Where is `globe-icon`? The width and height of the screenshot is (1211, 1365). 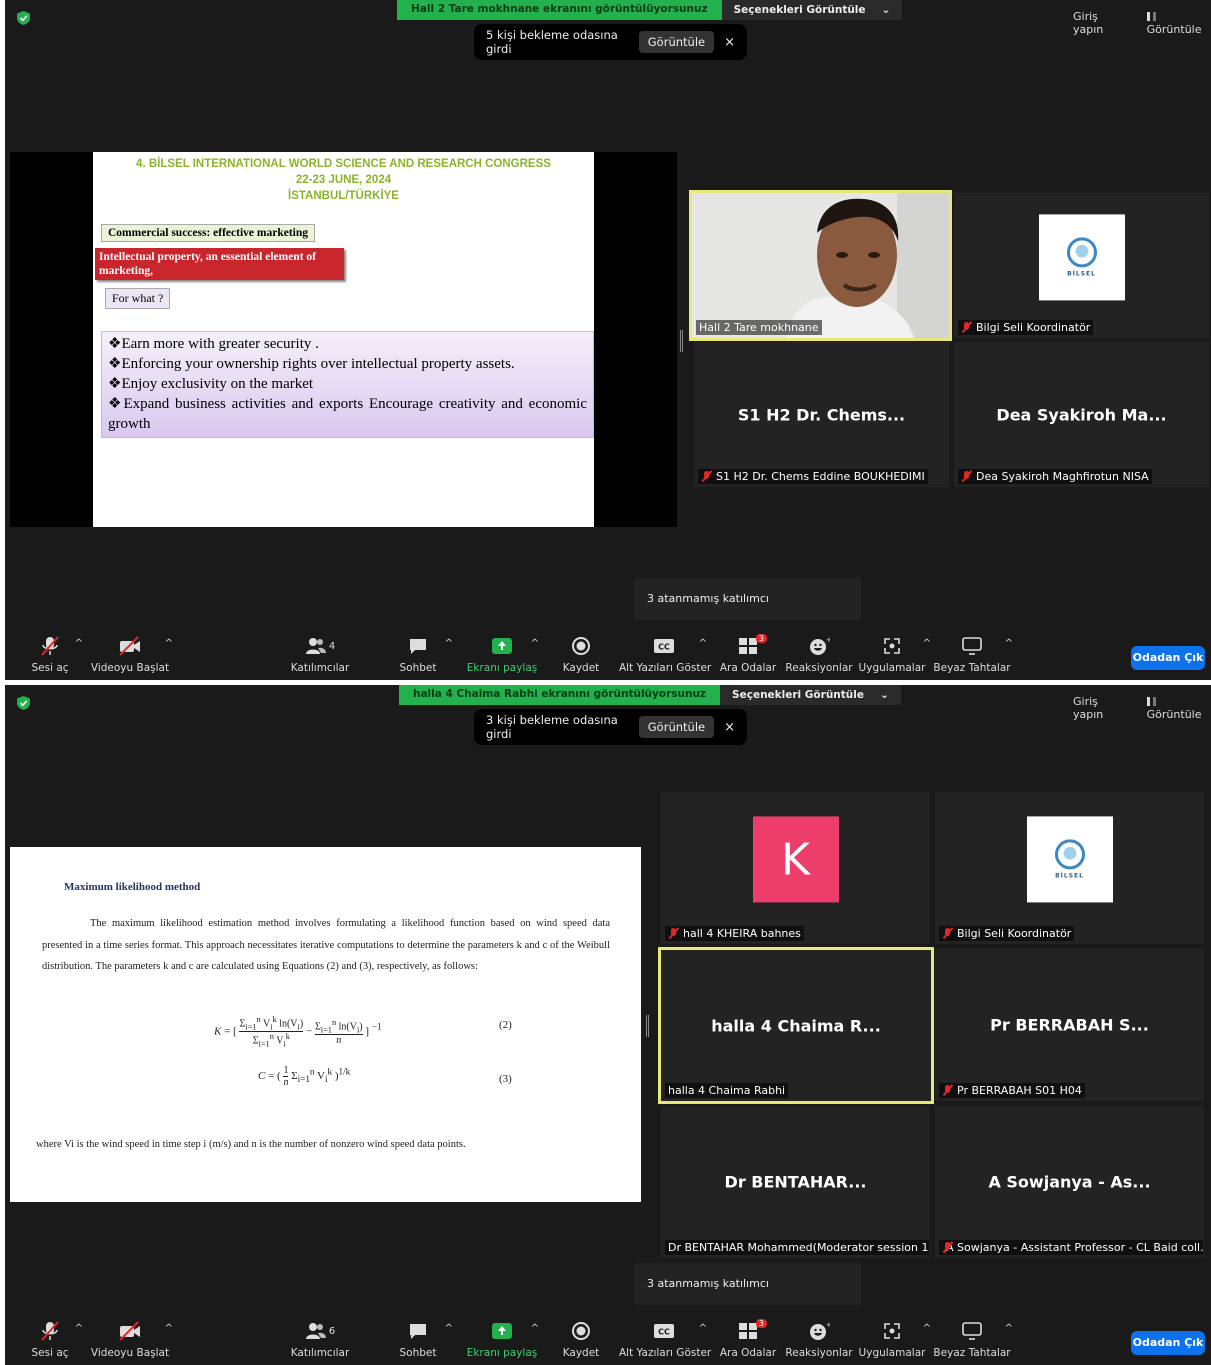
globe-icon is located at coordinates (1081, 251).